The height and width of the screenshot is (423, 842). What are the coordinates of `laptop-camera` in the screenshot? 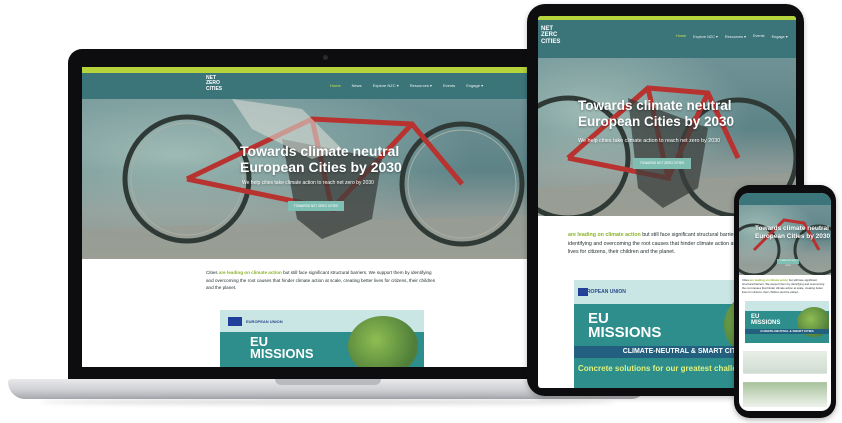 It's located at (325, 57).